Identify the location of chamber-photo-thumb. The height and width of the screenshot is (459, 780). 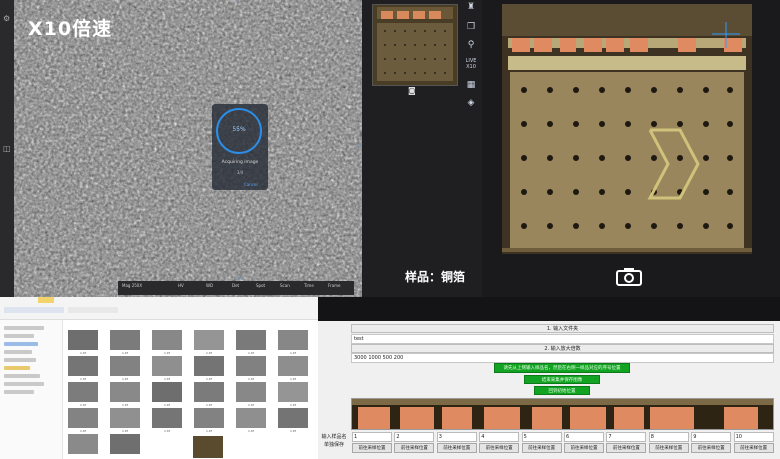
(208, 447).